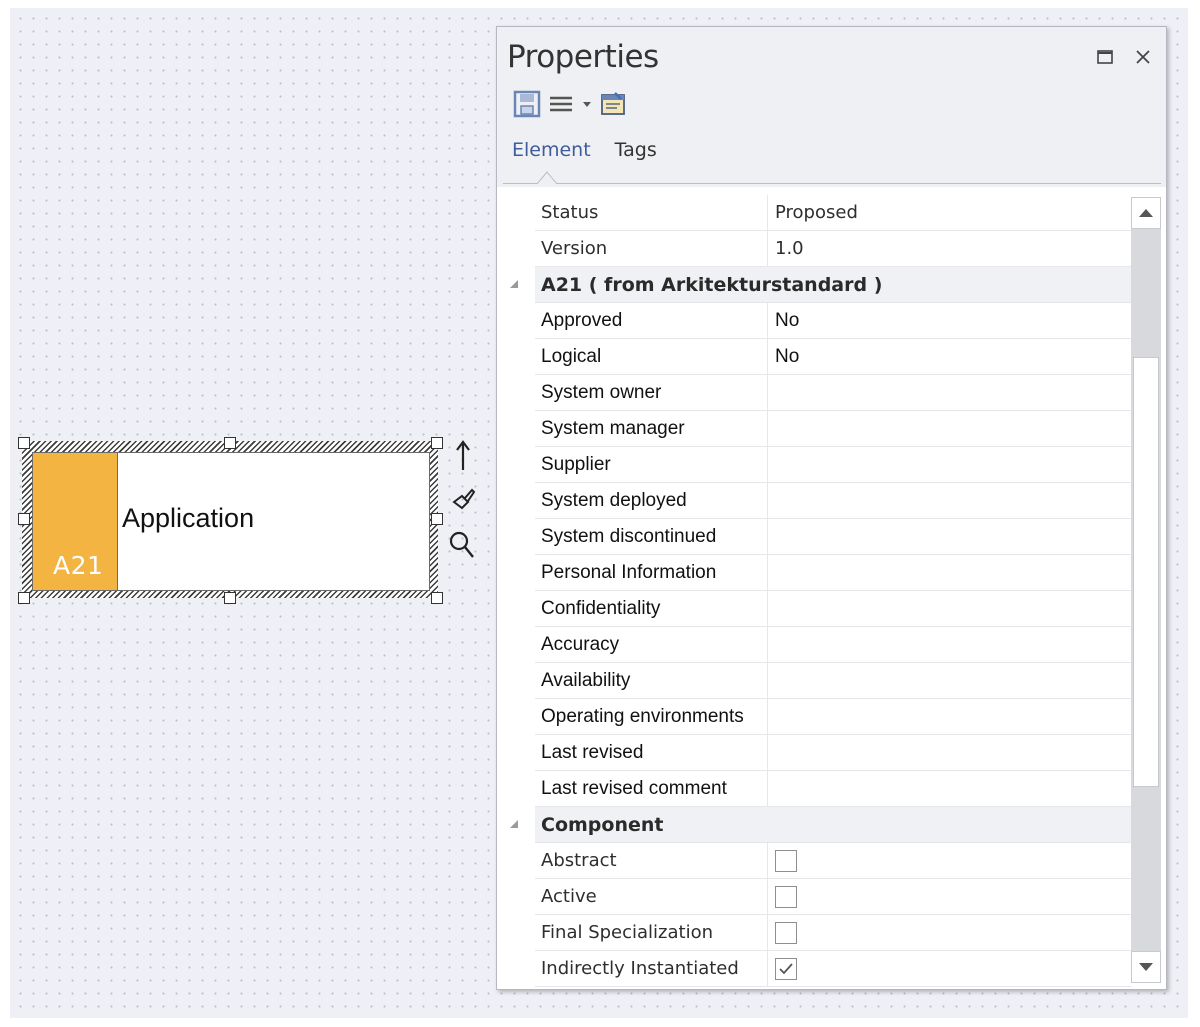 The width and height of the screenshot is (1200, 1027). What do you see at coordinates (651, 860) in the screenshot?
I see `property-name: Abstract` at bounding box center [651, 860].